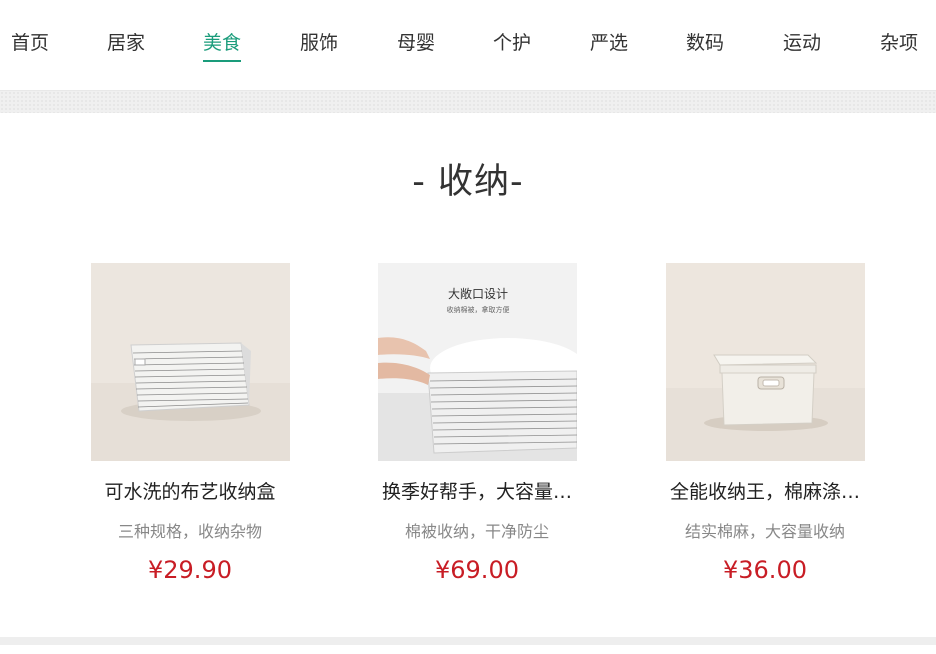  Describe the element at coordinates (126, 41) in the screenshot. I see `nav-item-home-living: 居家` at that location.